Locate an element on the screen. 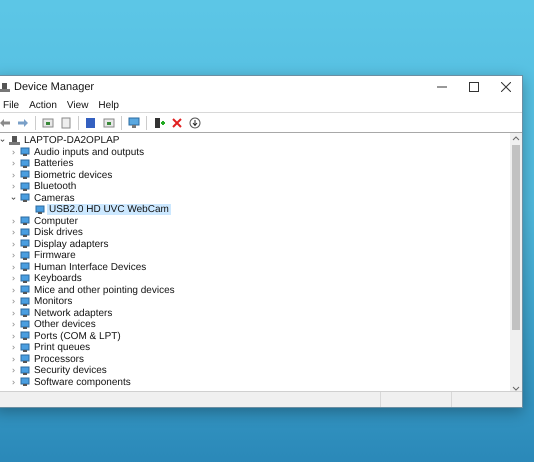 The height and width of the screenshot is (462, 534). tree-item: Monitors is located at coordinates (53, 302).